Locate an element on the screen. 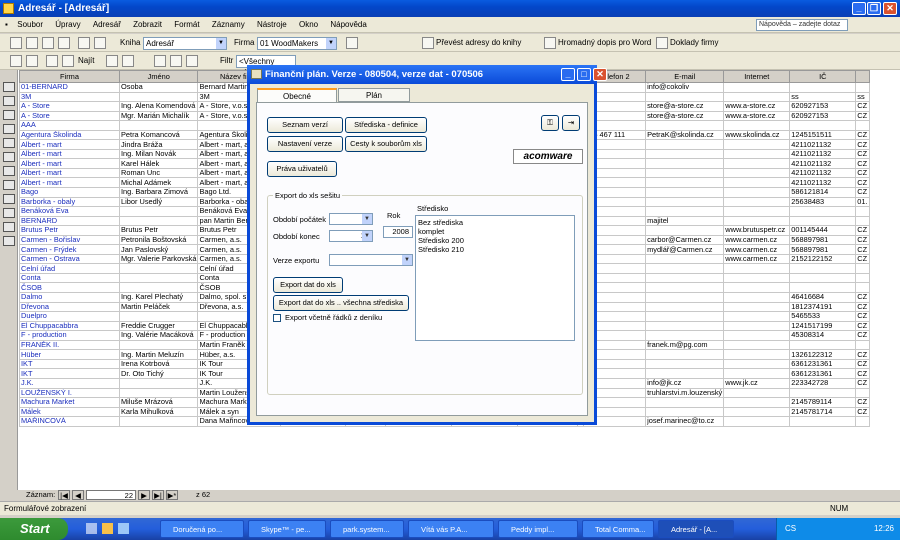 The height and width of the screenshot is (540, 900). table-cell: 01-BERNARD is located at coordinates (69, 87).